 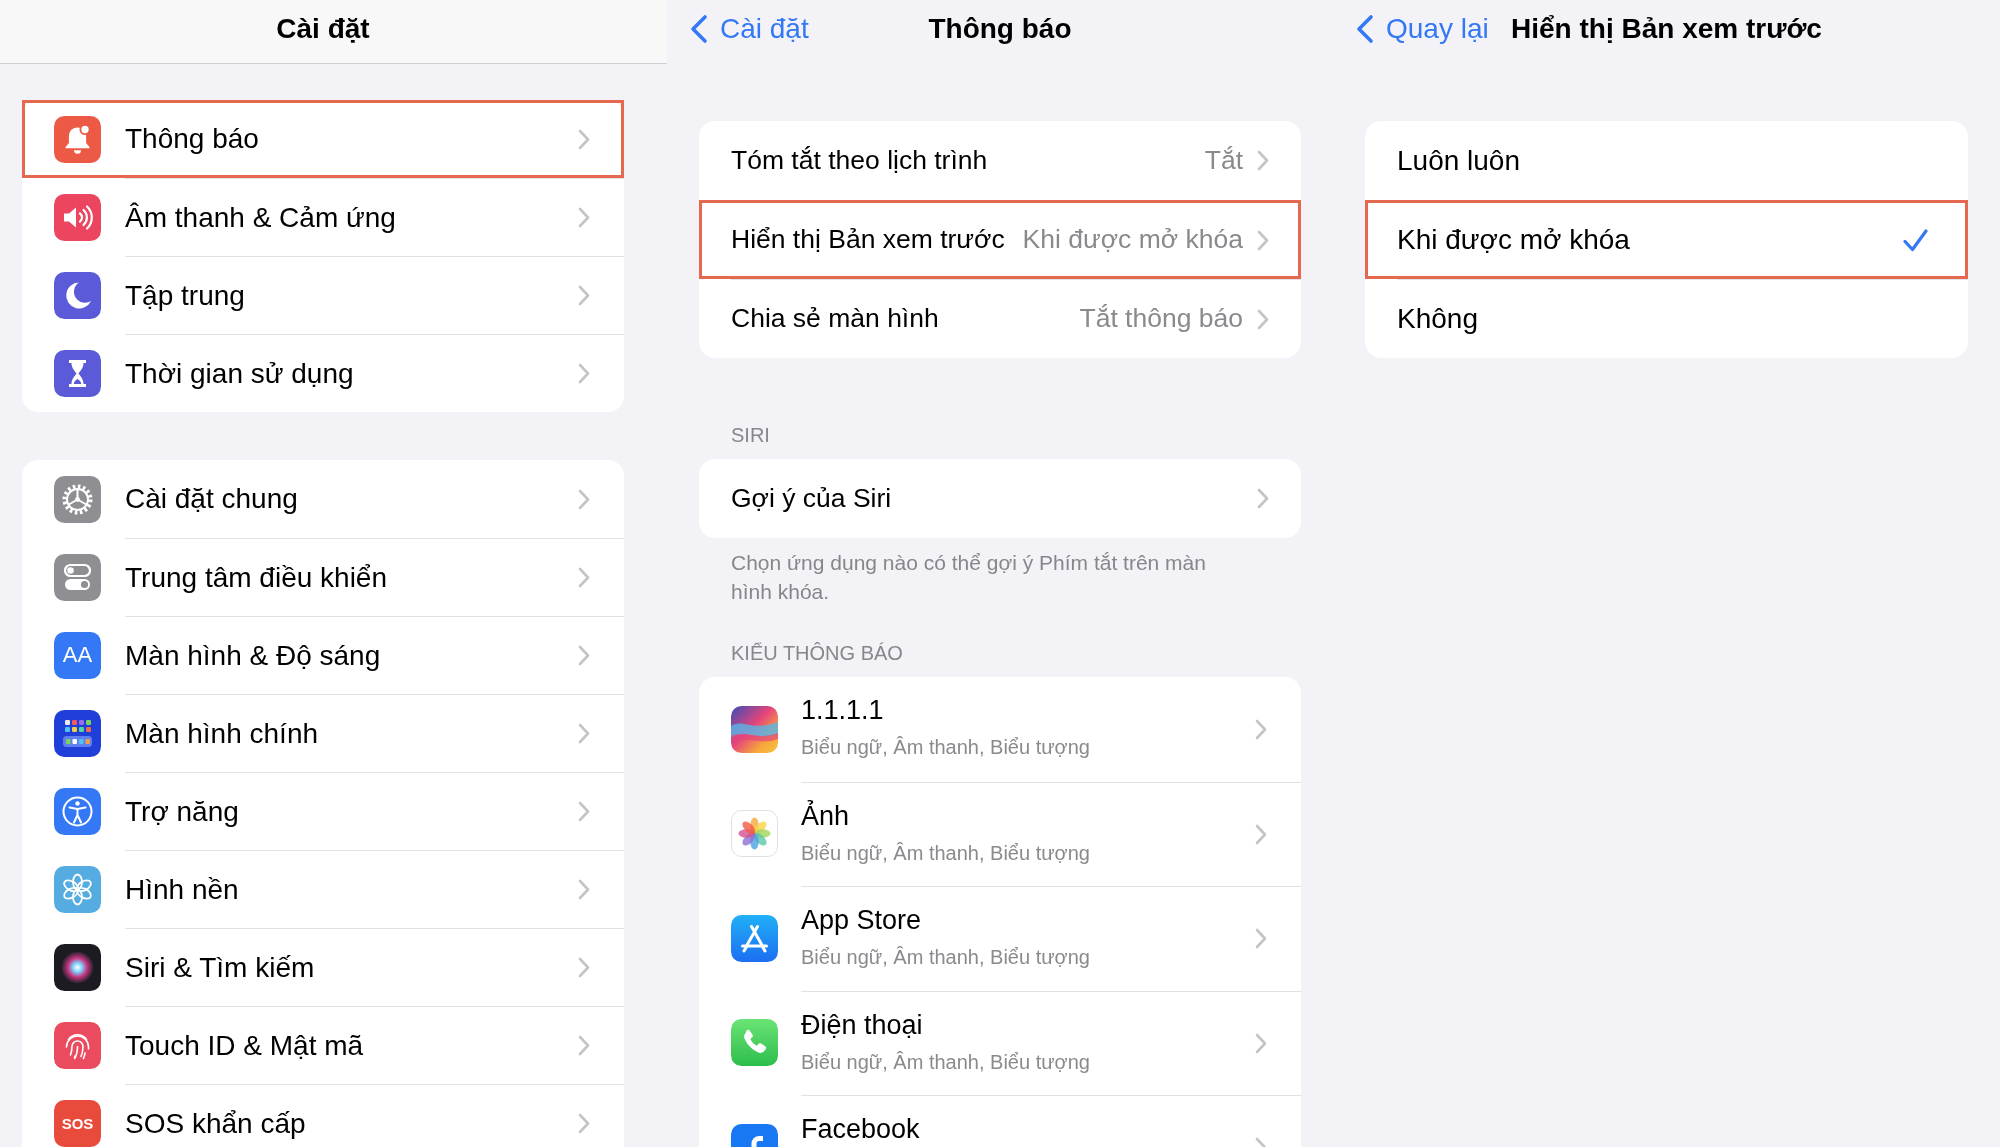 What do you see at coordinates (77, 373) in the screenshot?
I see `hourglass-icon` at bounding box center [77, 373].